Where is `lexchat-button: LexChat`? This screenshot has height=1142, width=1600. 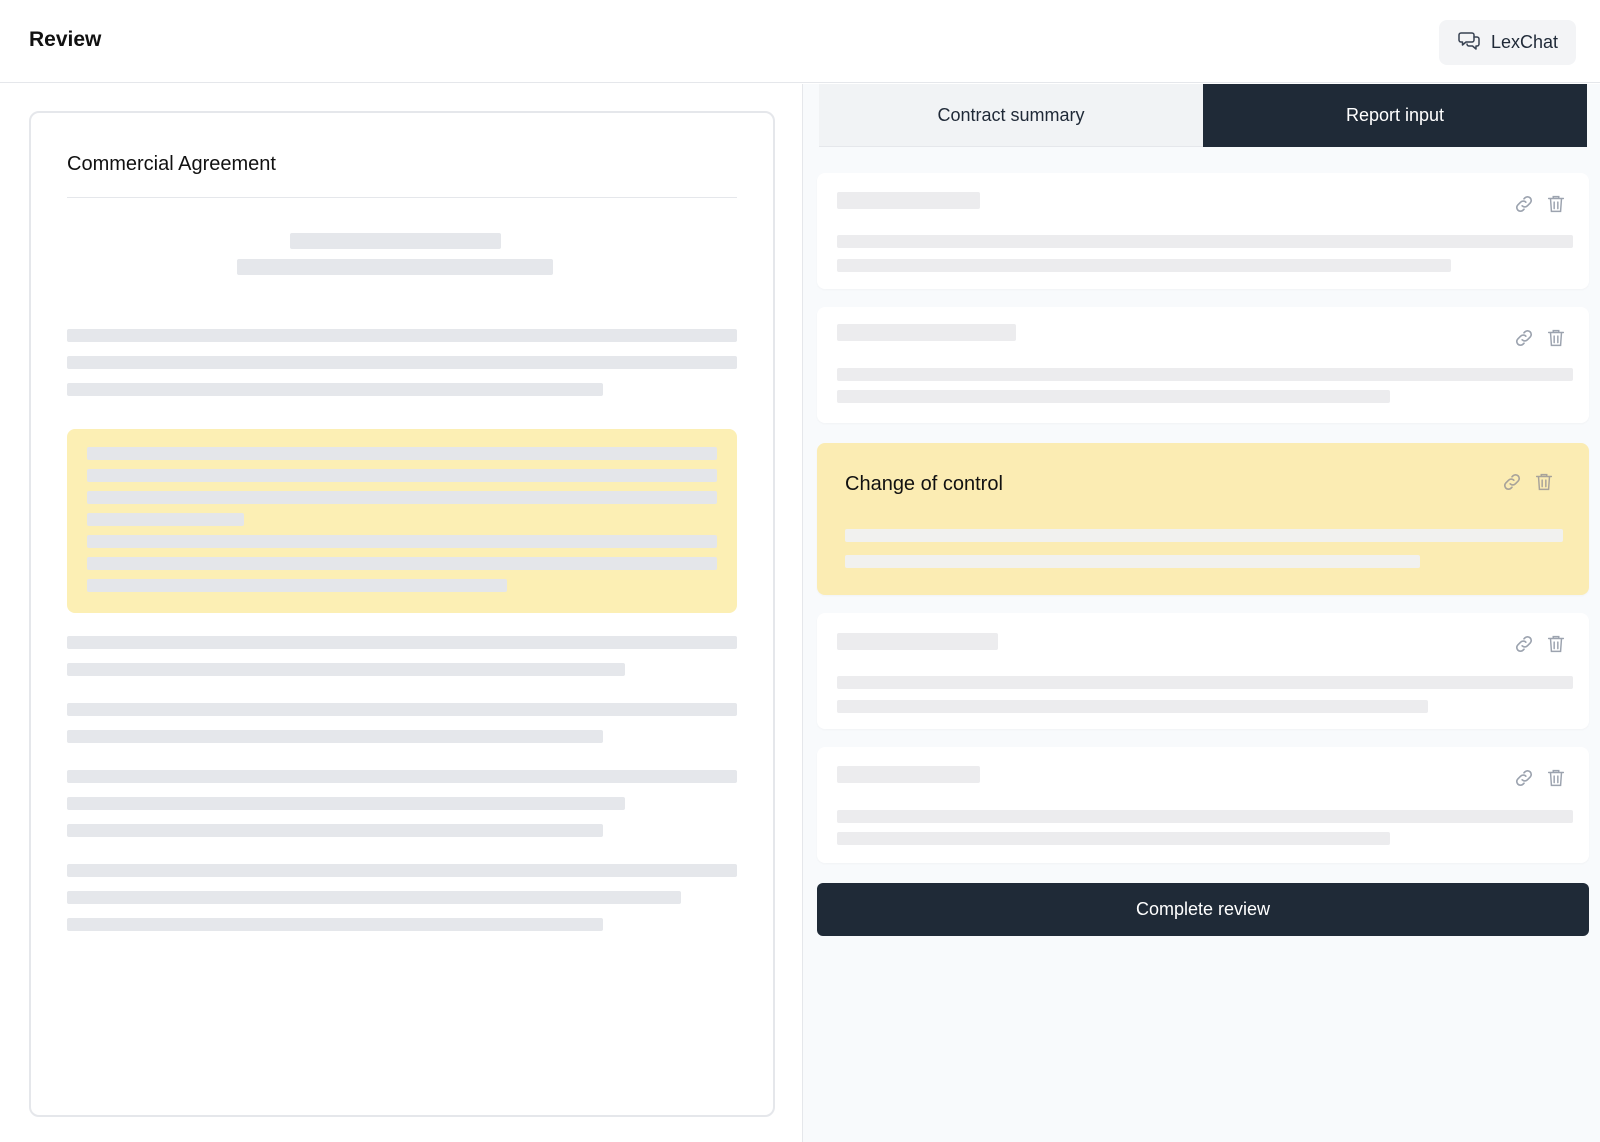 lexchat-button: LexChat is located at coordinates (1507, 42).